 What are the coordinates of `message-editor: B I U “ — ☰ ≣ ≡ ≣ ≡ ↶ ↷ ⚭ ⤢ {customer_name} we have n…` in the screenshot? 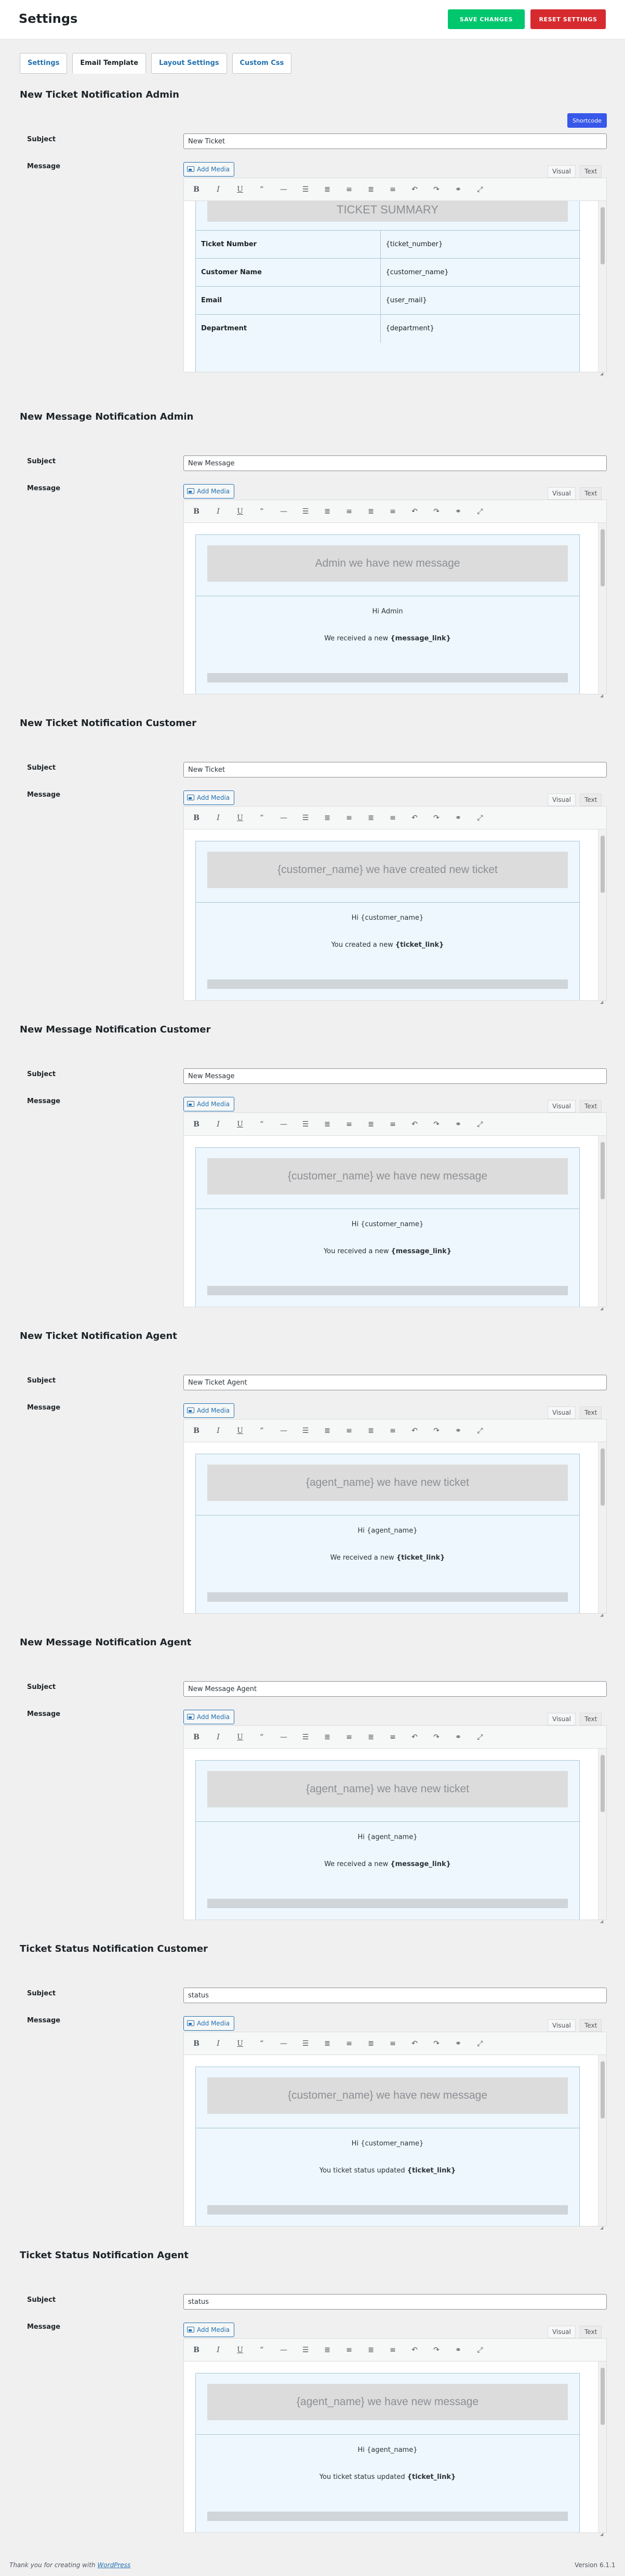 It's located at (395, 1212).